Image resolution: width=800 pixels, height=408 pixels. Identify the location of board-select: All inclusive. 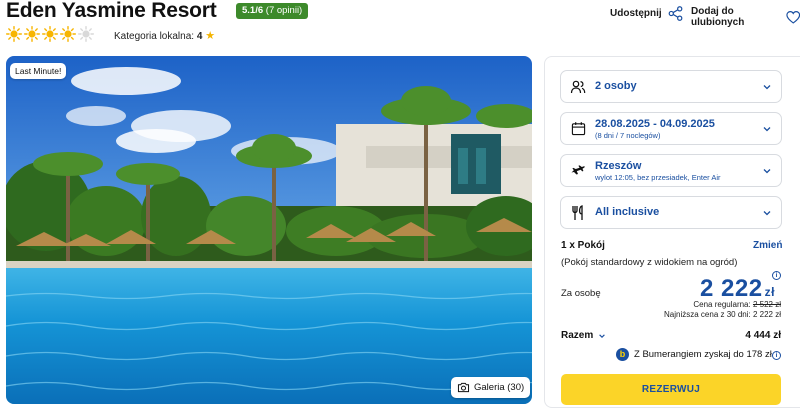
(671, 212).